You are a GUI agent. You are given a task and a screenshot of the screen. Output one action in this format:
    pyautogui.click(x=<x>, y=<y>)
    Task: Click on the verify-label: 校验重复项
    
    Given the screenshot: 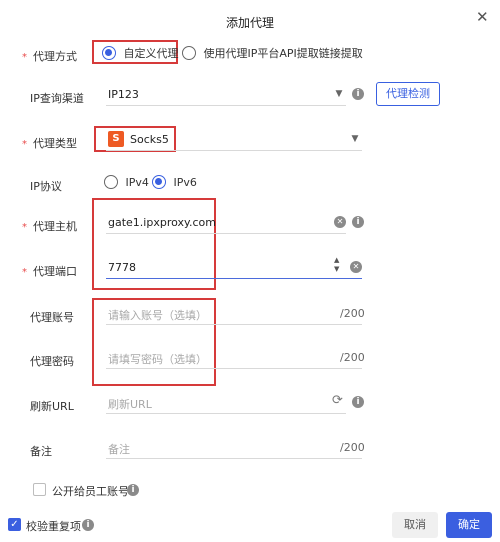 What is the action you would take?
    pyautogui.click(x=53, y=526)
    